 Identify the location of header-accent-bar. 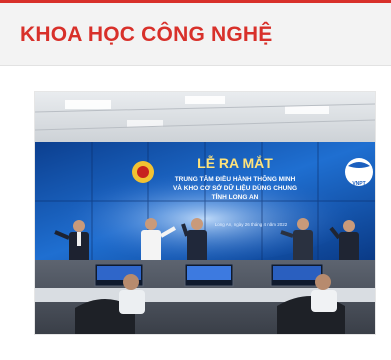
(195, 1).